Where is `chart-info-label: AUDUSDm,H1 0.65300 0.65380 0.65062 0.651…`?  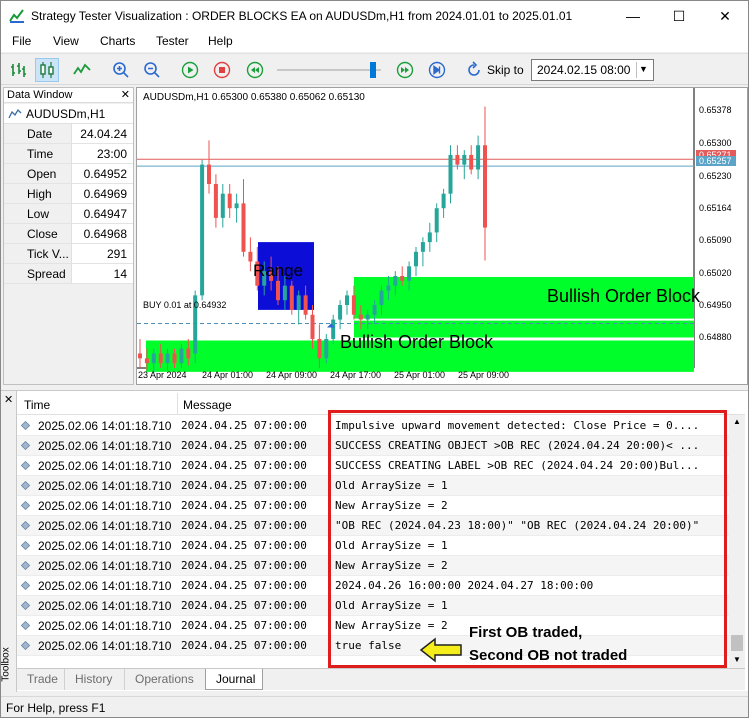 chart-info-label: AUDUSDm,H1 0.65300 0.65380 0.65062 0.651… is located at coordinates (254, 97).